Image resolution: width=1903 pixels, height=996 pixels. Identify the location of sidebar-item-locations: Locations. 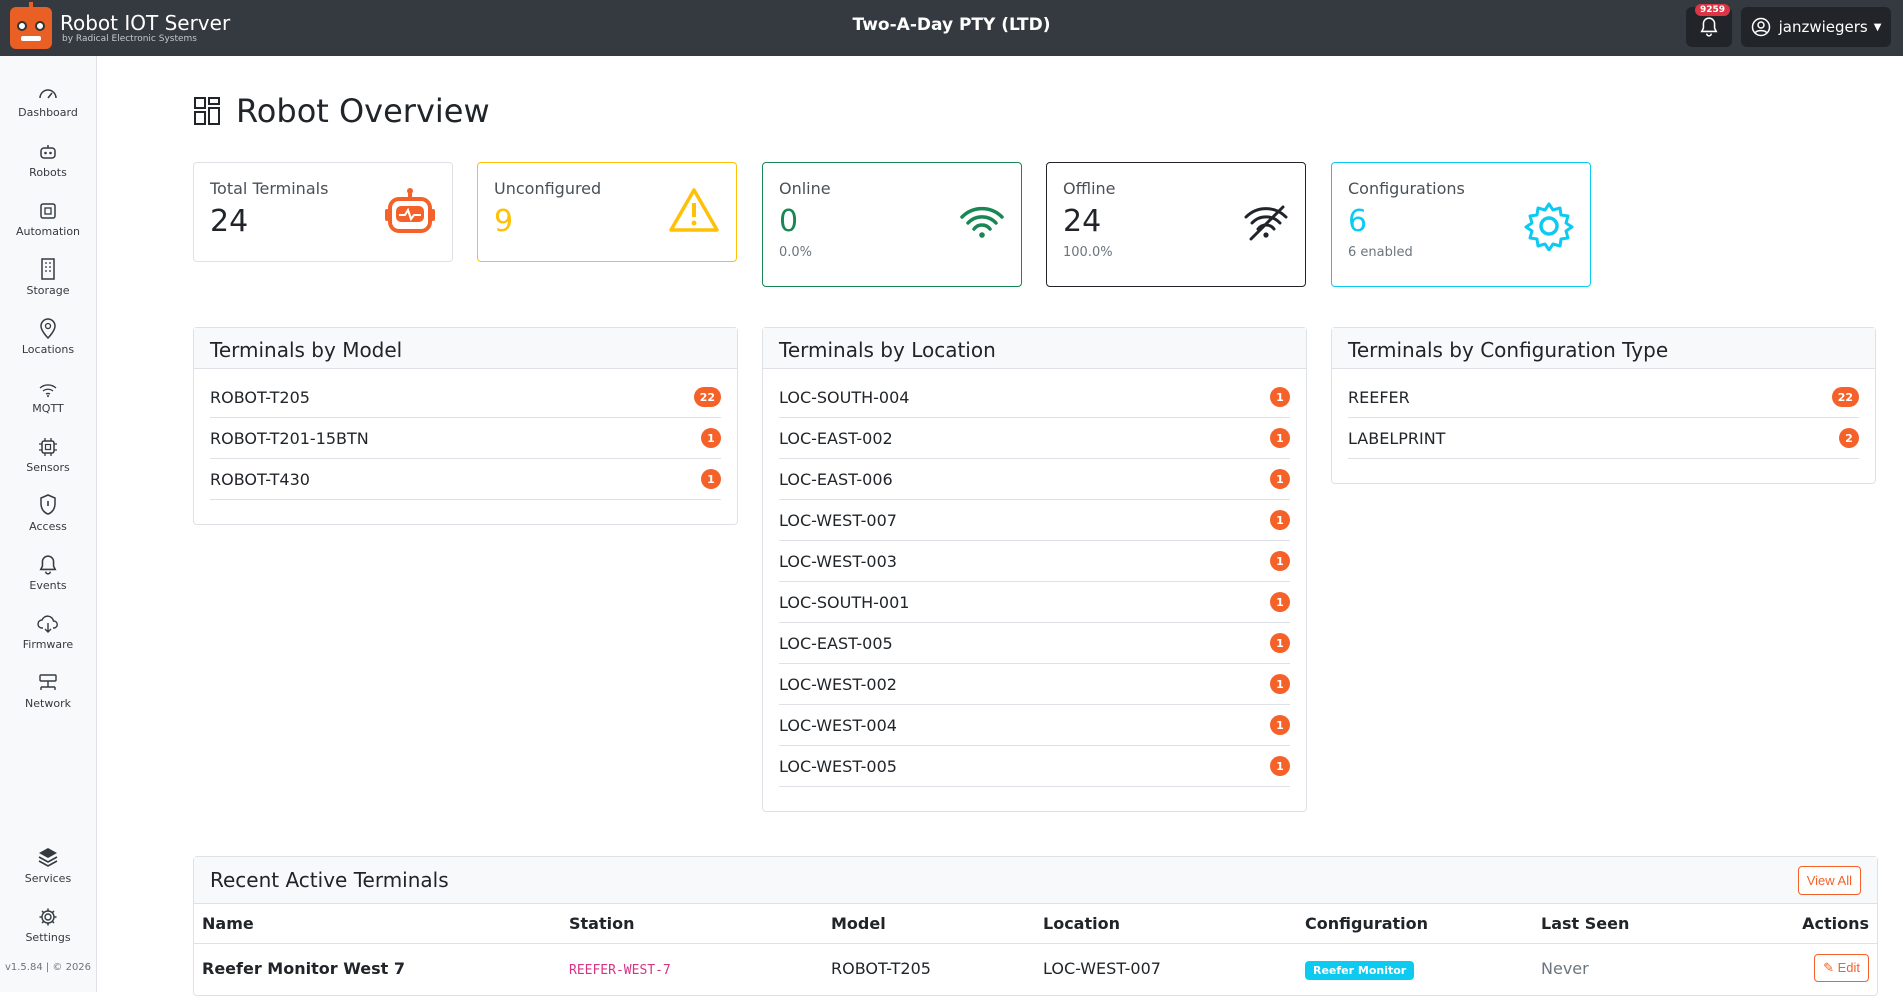
(48, 333).